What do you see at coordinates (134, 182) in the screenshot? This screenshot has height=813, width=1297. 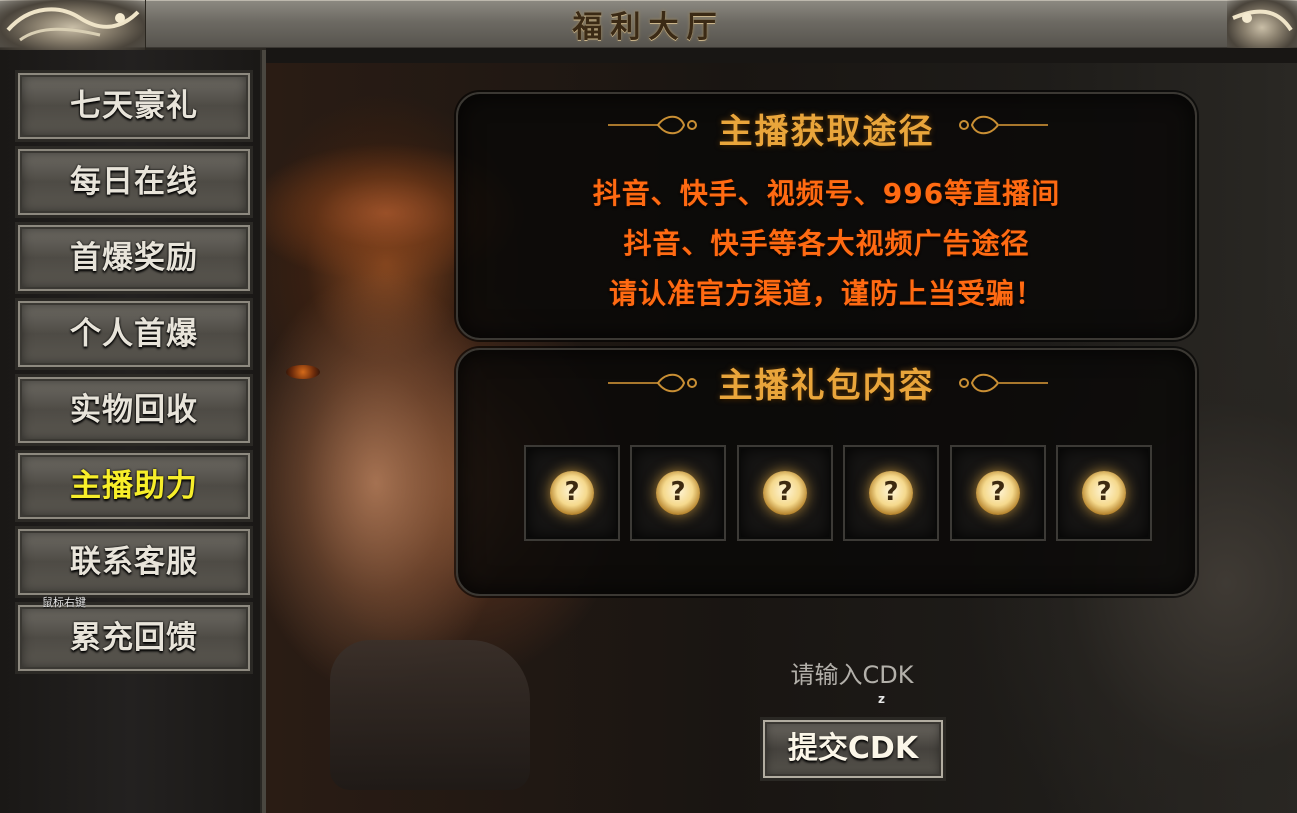 I see `sidebar-item-daily-online: 每日在线` at bounding box center [134, 182].